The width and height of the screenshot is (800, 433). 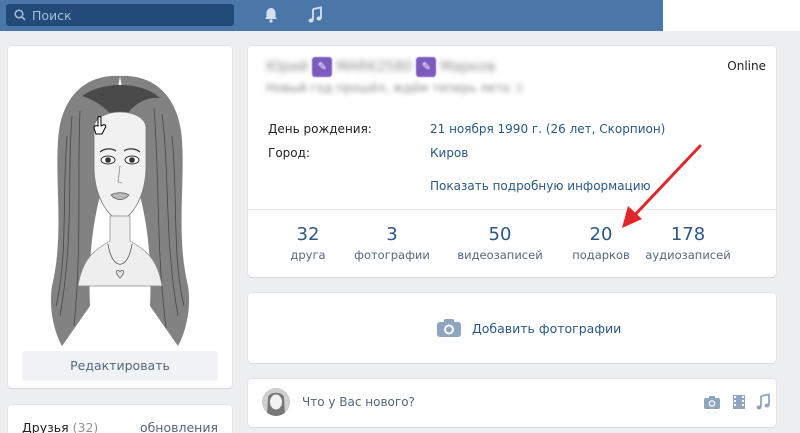 I want to click on badge-icon: ✎, so click(x=322, y=67).